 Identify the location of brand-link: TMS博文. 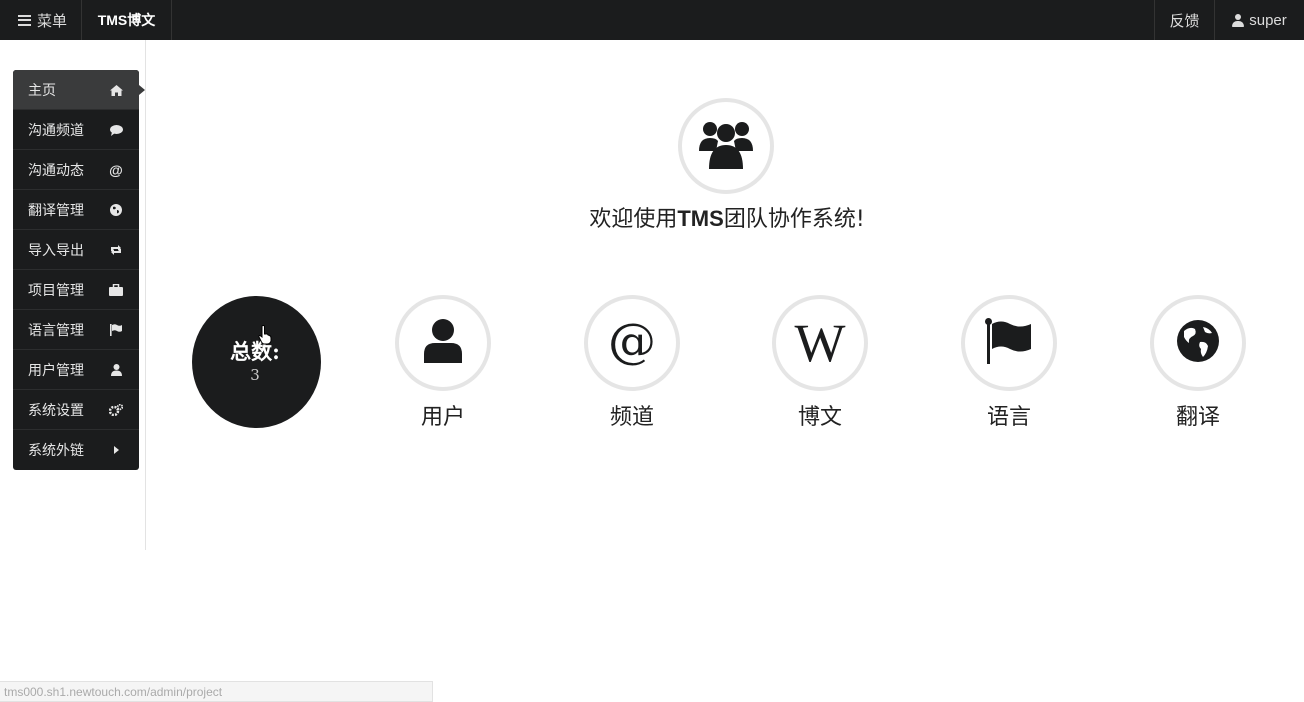
(127, 20).